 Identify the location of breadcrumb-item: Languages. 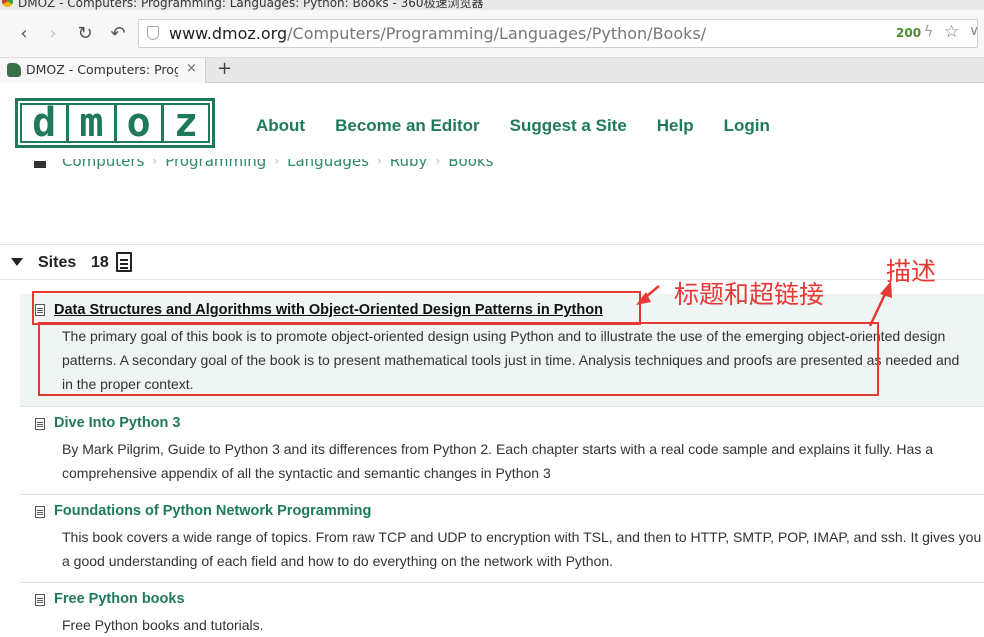
(328, 164).